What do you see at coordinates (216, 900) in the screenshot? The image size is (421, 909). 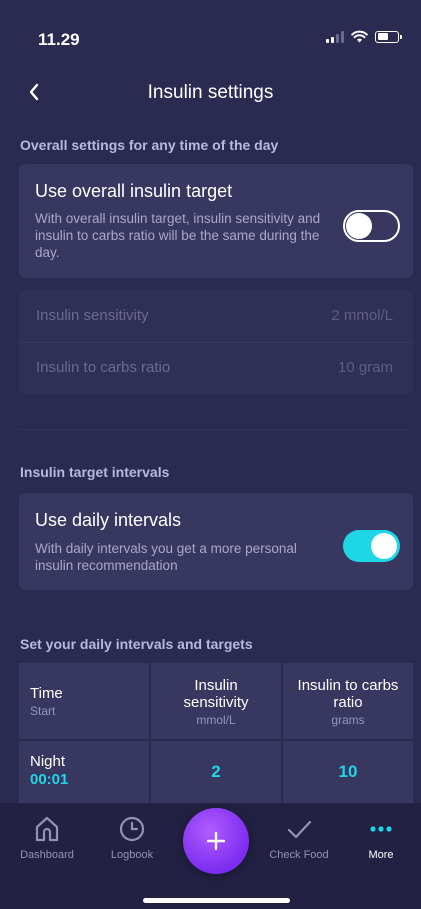 I see `home-indicator` at bounding box center [216, 900].